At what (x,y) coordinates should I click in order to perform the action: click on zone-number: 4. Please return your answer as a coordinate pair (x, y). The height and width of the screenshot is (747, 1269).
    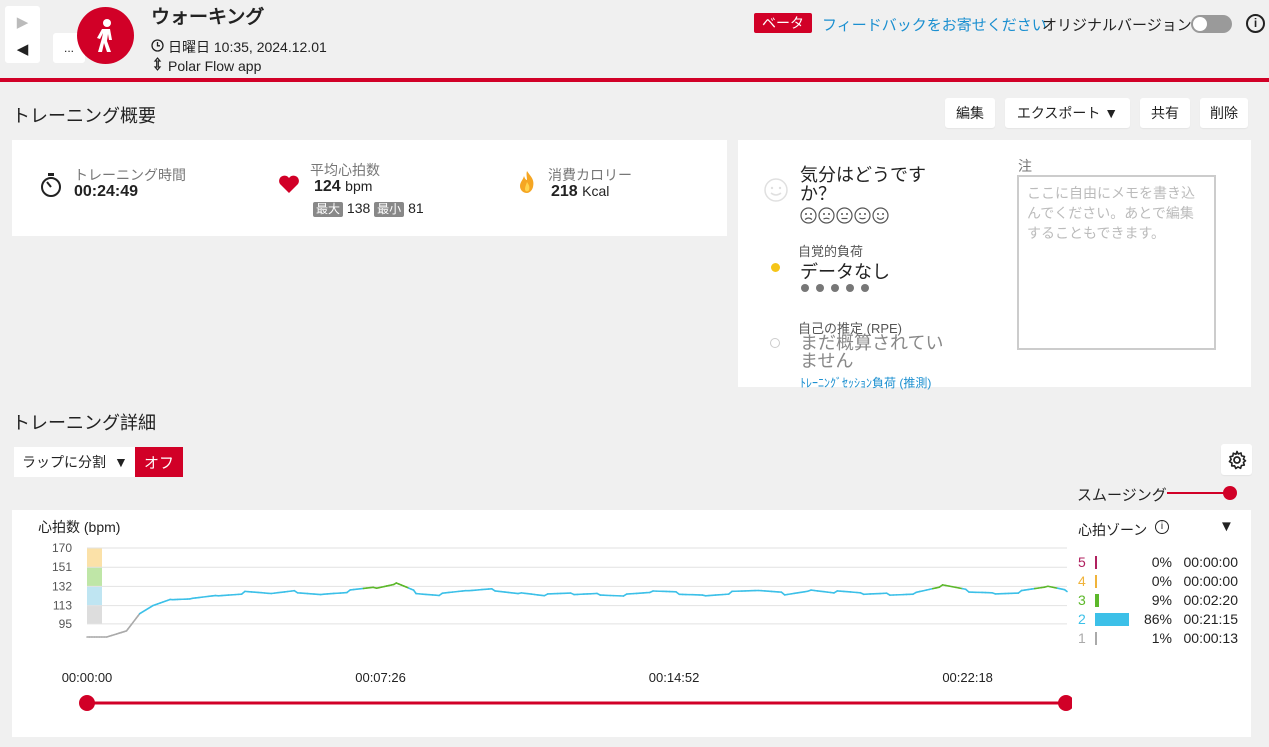
    Looking at the image, I should click on (1082, 581).